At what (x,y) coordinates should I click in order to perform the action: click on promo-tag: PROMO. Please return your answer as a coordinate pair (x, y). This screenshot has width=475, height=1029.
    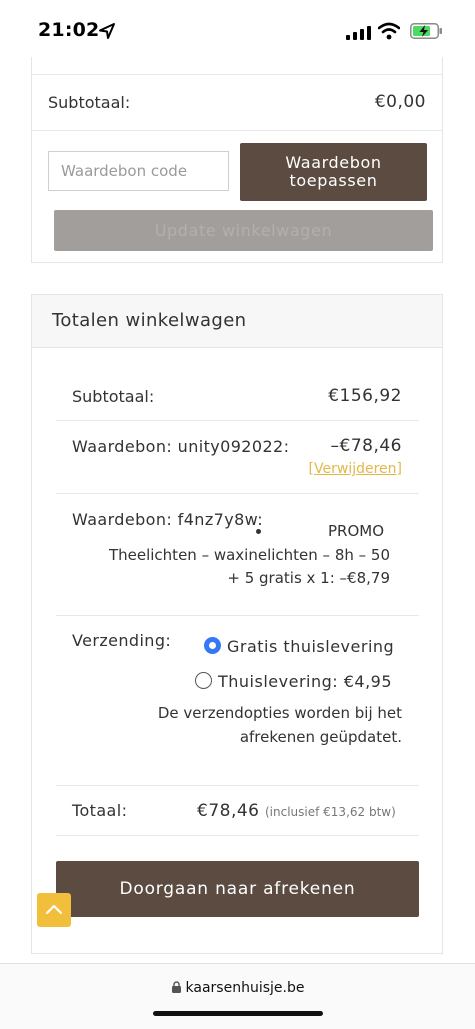
    Looking at the image, I should click on (356, 531).